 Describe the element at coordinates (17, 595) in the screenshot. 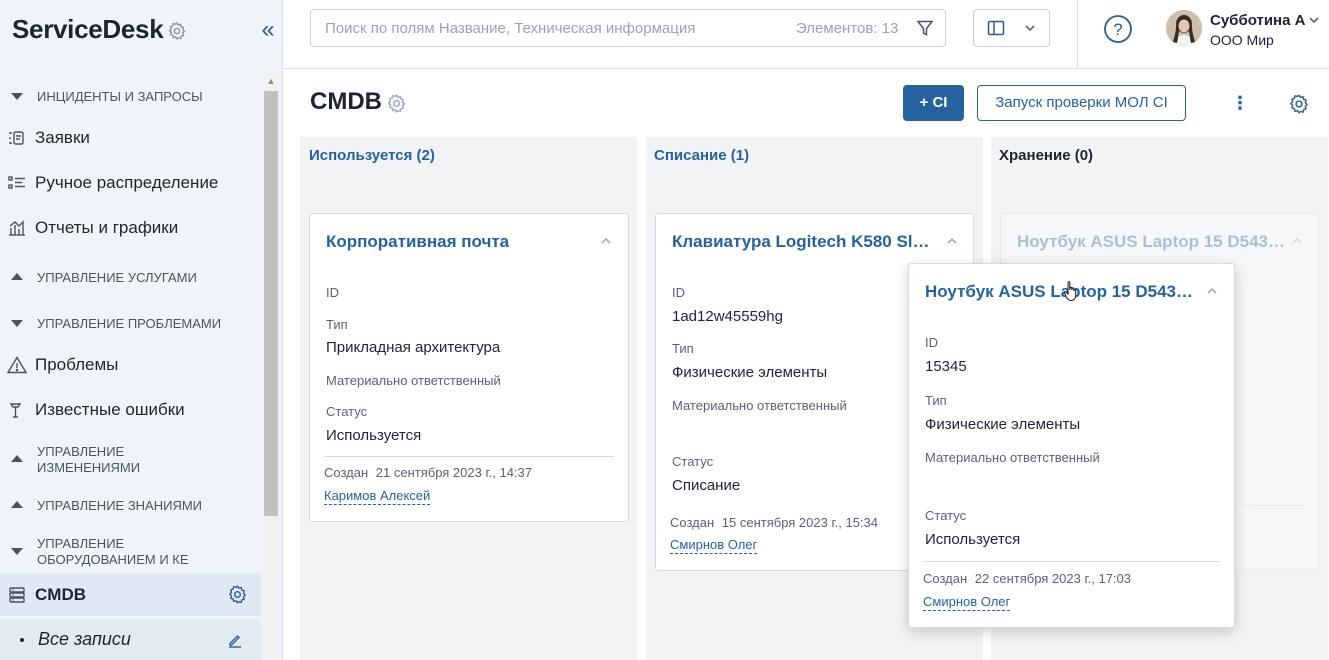

I see `database-icon` at that location.